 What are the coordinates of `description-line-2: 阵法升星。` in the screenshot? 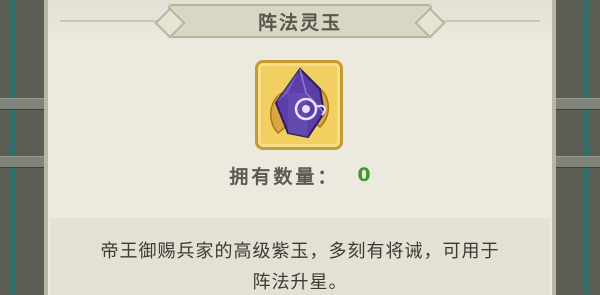 It's located at (300, 282).